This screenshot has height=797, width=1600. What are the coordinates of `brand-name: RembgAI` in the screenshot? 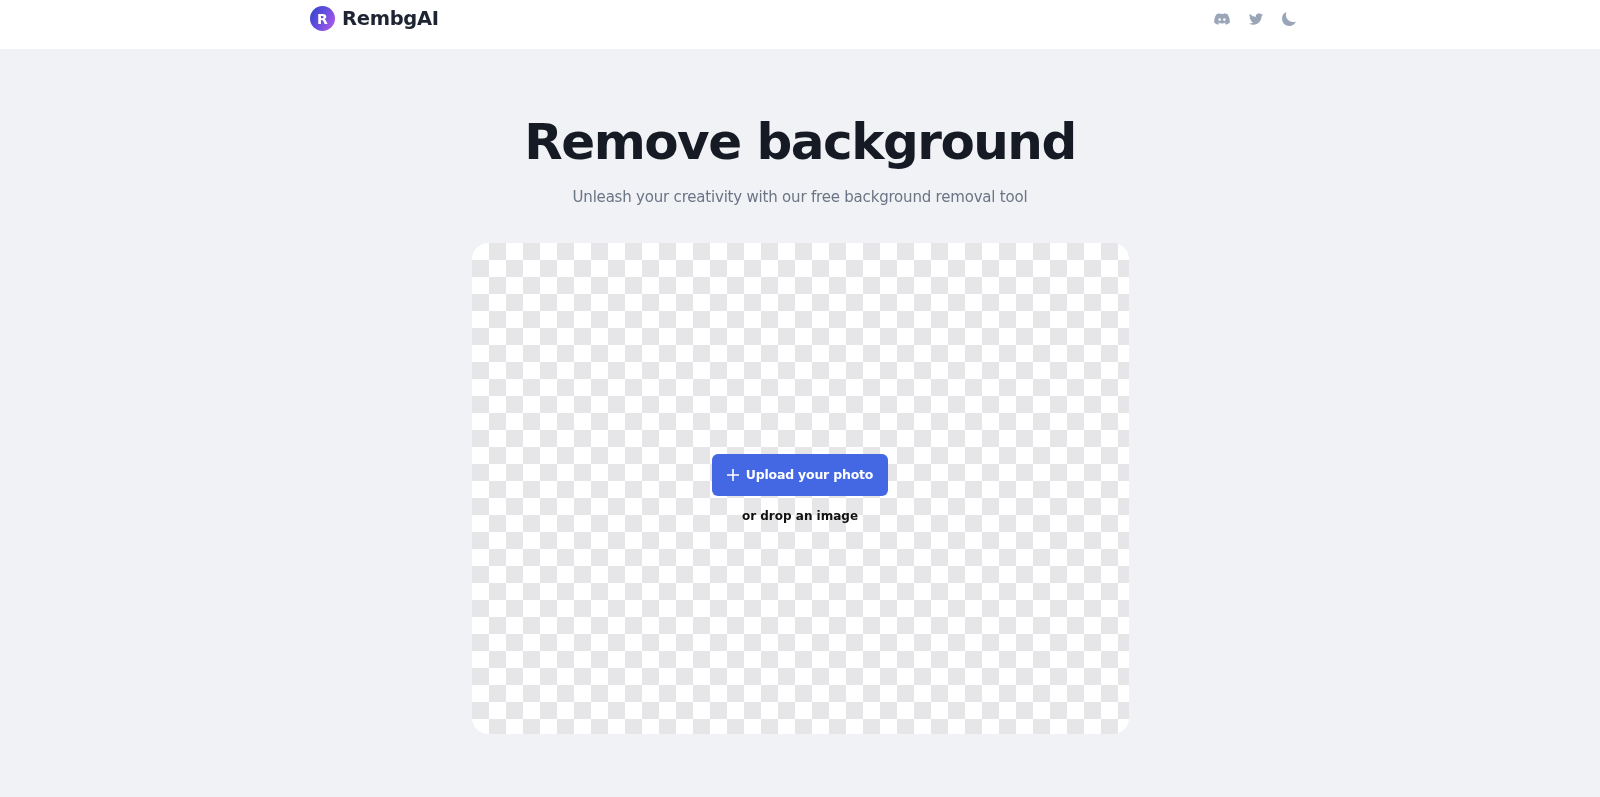 It's located at (390, 18).